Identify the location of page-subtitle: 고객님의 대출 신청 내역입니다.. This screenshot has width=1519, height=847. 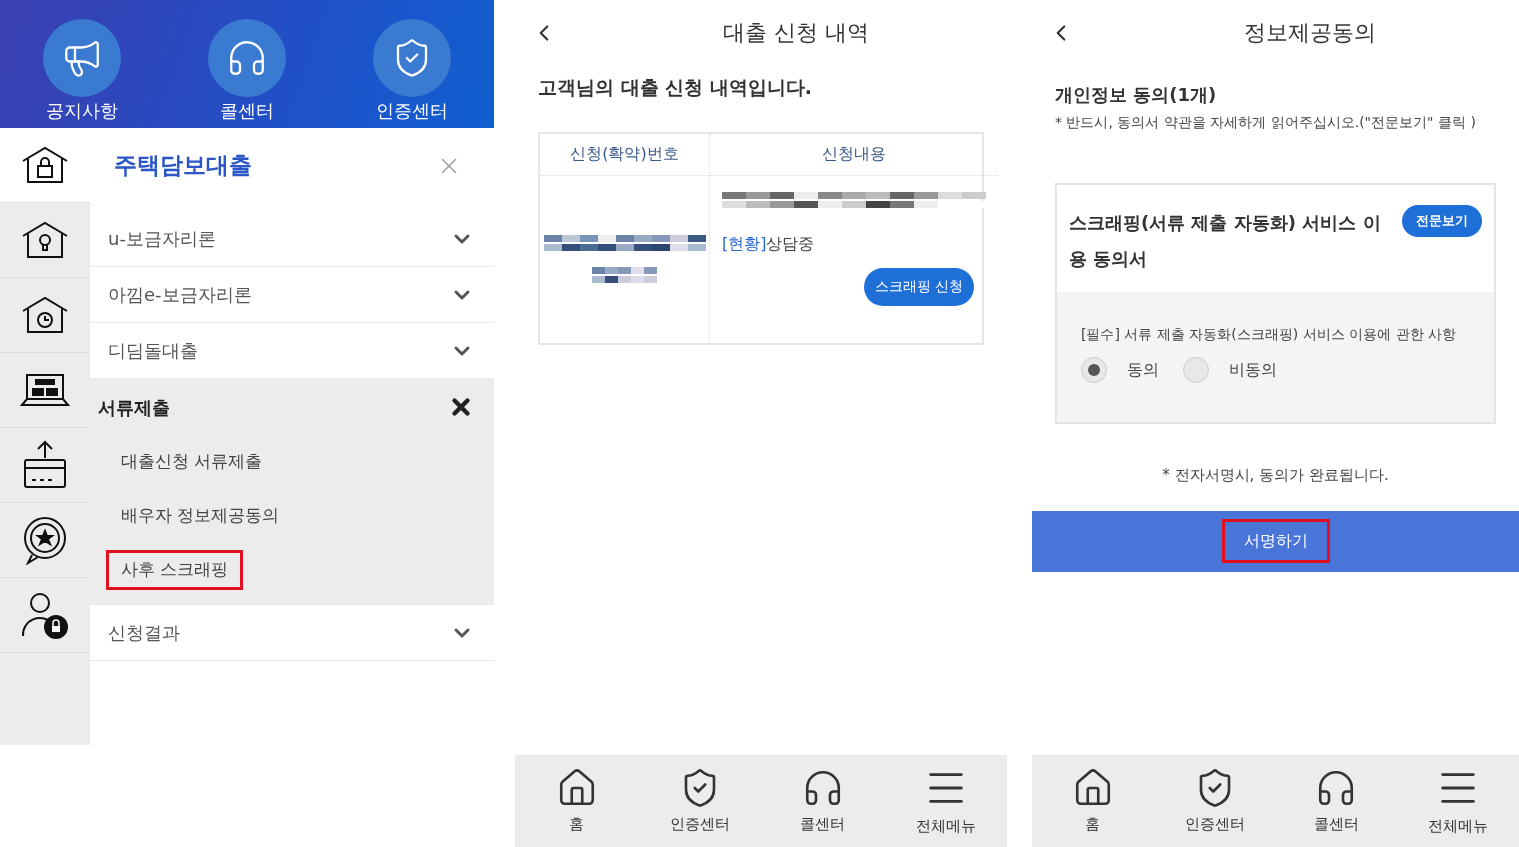
(676, 87).